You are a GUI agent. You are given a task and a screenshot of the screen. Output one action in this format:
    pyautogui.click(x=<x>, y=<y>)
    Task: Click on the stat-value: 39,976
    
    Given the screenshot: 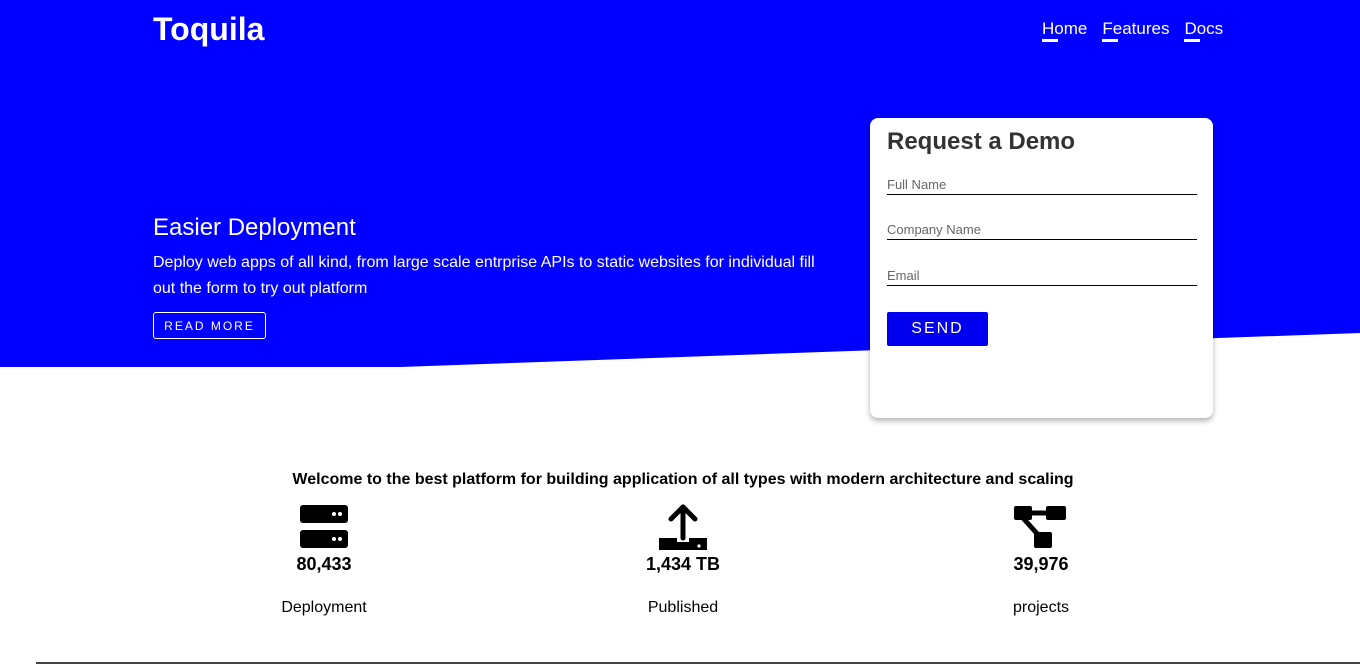 What is the action you would take?
    pyautogui.click(x=1041, y=564)
    